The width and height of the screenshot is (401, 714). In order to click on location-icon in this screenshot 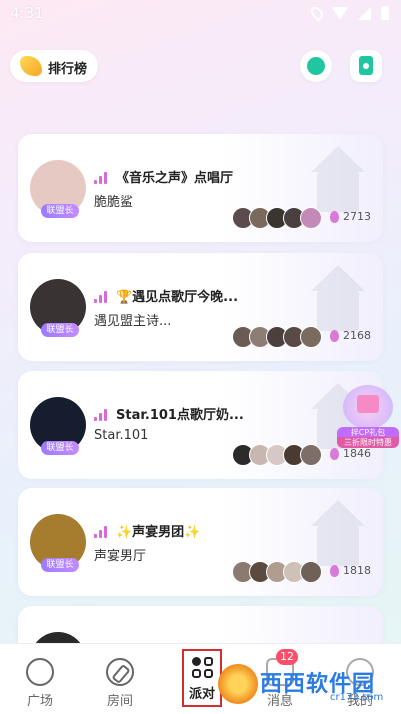, I will do `click(317, 13)`.